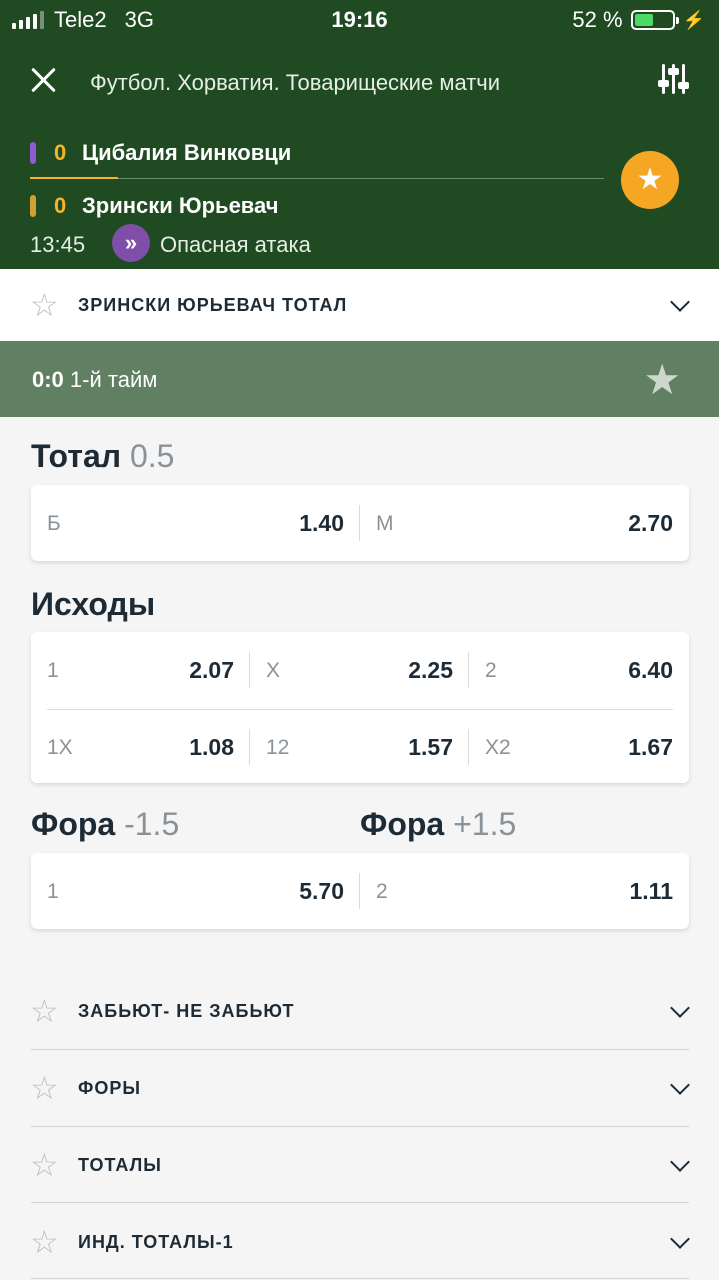 This screenshot has height=1280, width=719. What do you see at coordinates (120, 1164) in the screenshot?
I see `section-label: ТОТАЛЫ` at bounding box center [120, 1164].